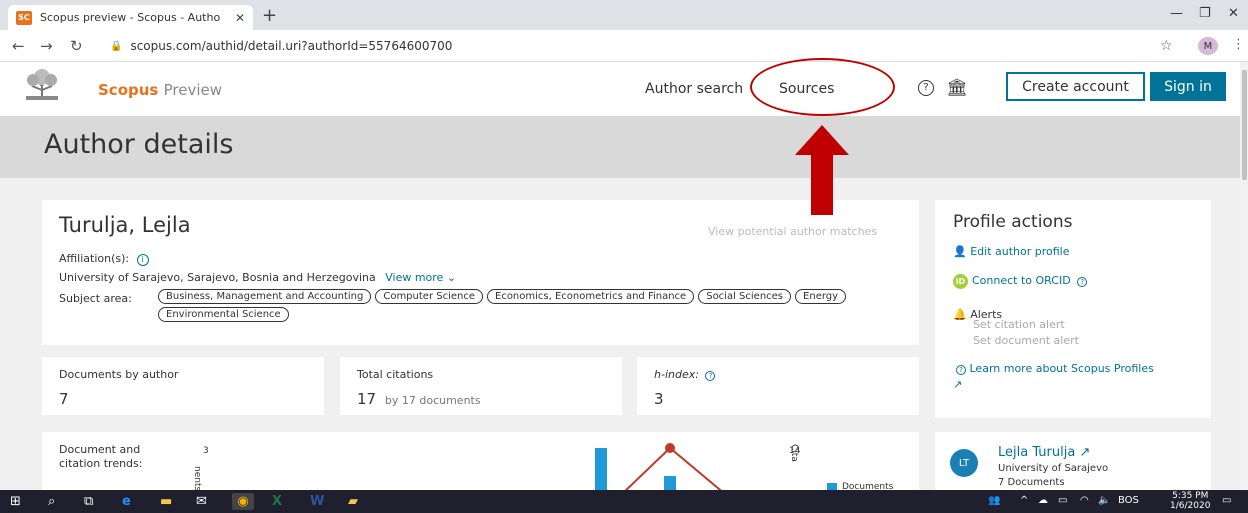 The height and width of the screenshot is (513, 1248). Describe the element at coordinates (88, 501) in the screenshot. I see `task-view-icon: ⧉` at that location.